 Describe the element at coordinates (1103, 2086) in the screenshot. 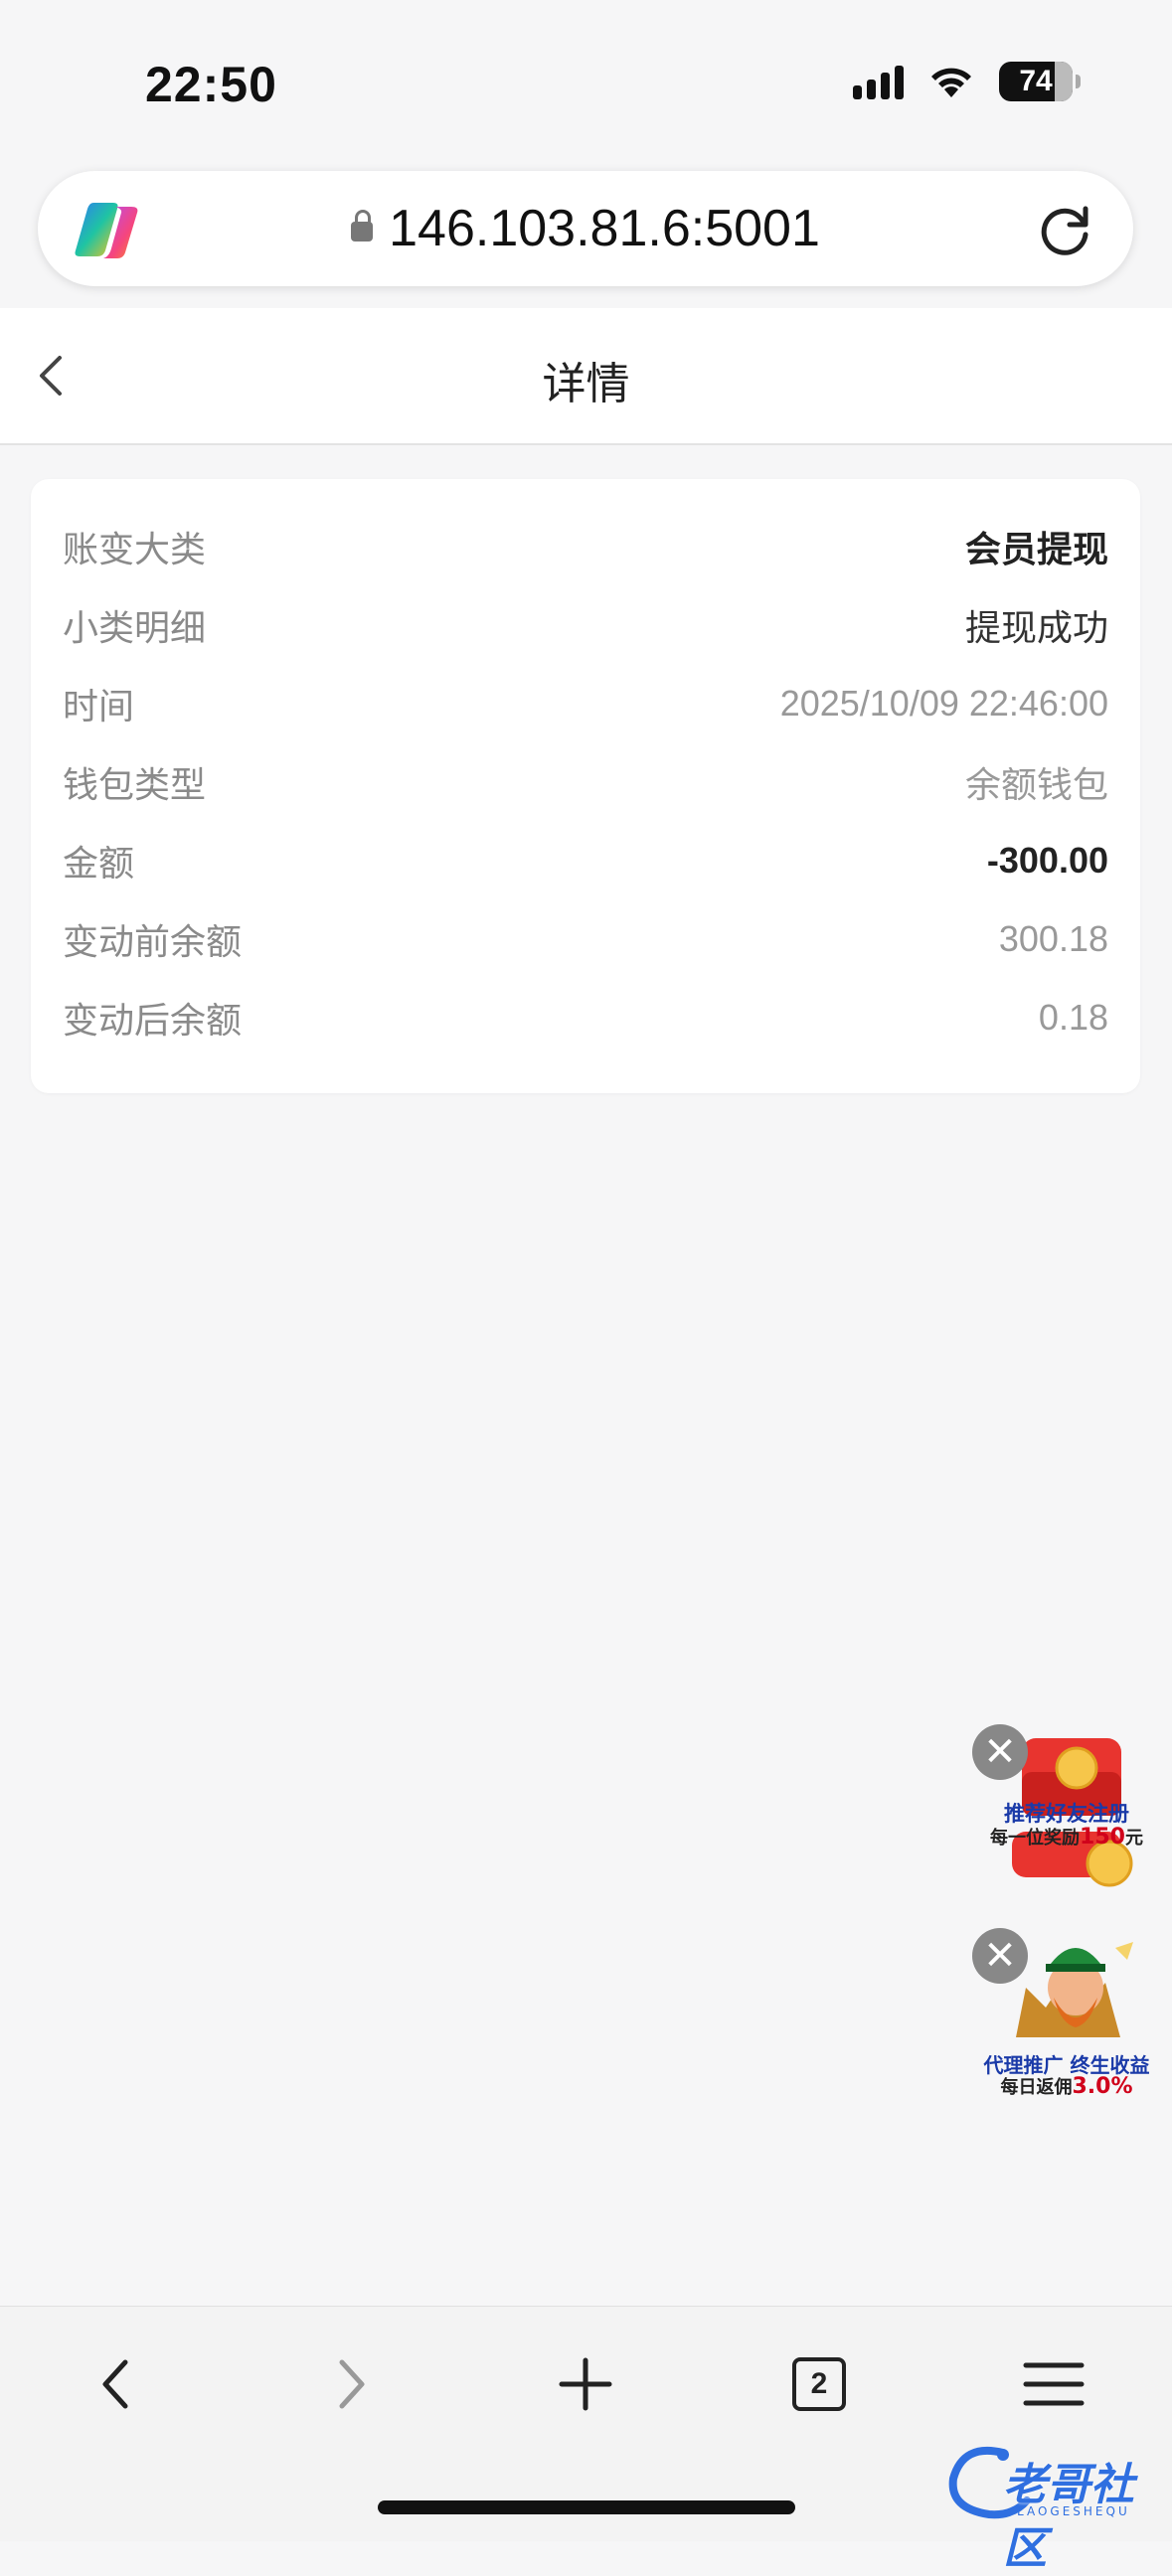

I see `agent-ad-rate: 3.0%` at that location.